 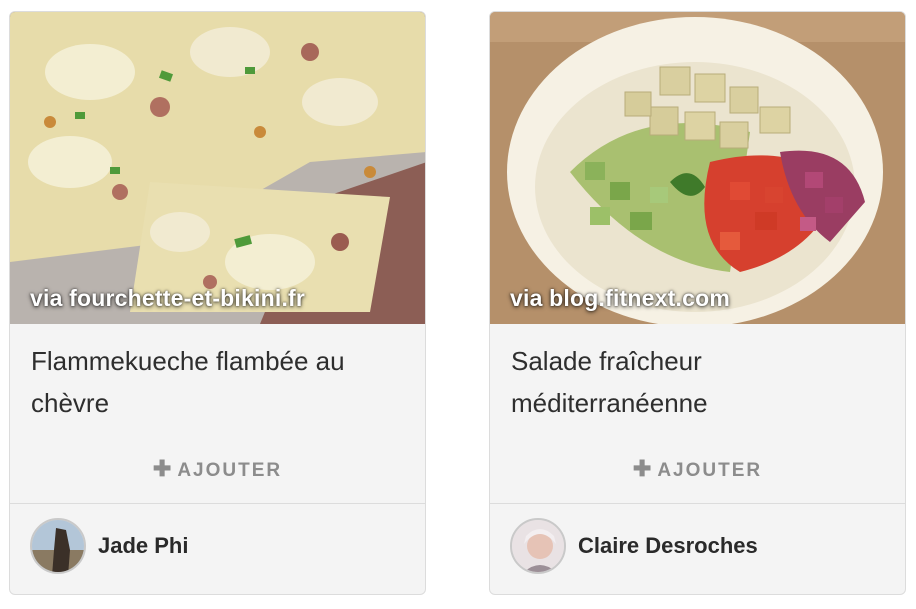 What do you see at coordinates (620, 298) in the screenshot?
I see `photo-source-label: via blog.fitnext.com` at bounding box center [620, 298].